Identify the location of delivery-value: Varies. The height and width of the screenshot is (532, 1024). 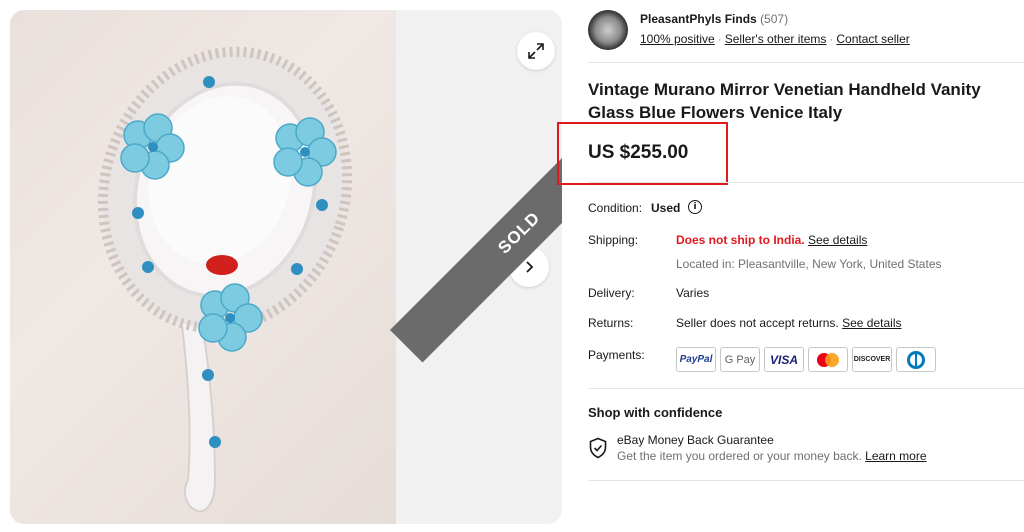
(693, 293).